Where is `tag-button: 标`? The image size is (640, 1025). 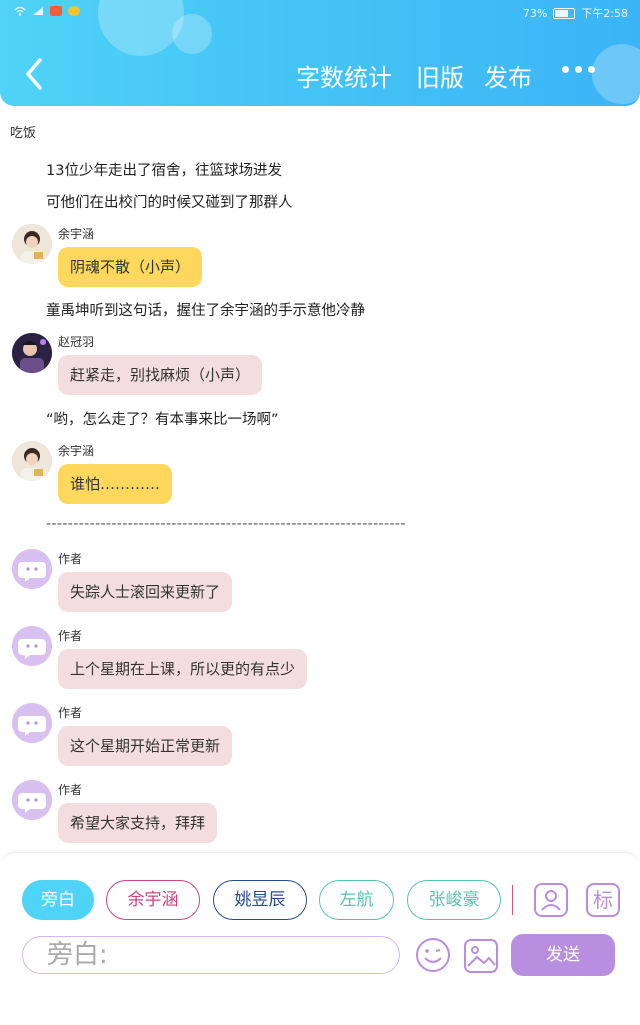
tag-button: 标 is located at coordinates (603, 900).